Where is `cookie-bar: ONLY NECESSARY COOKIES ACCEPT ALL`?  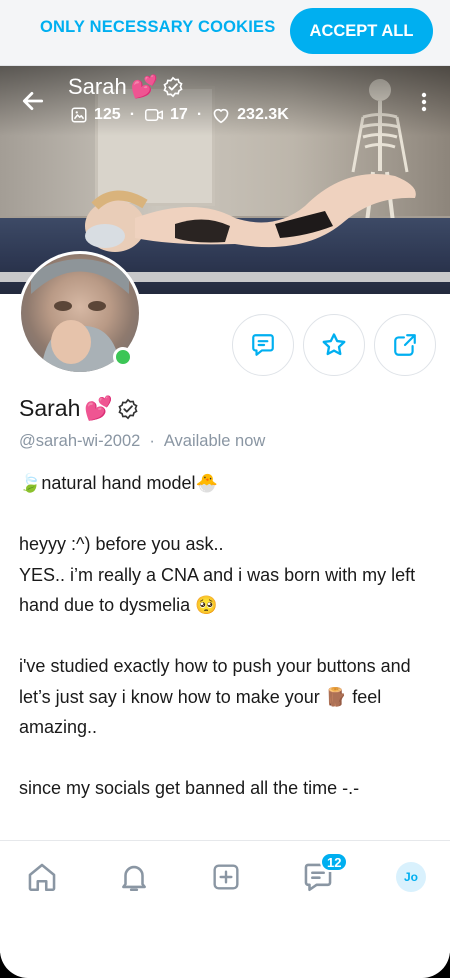
cookie-bar: ONLY NECESSARY COOKIES ACCEPT ALL is located at coordinates (225, 33).